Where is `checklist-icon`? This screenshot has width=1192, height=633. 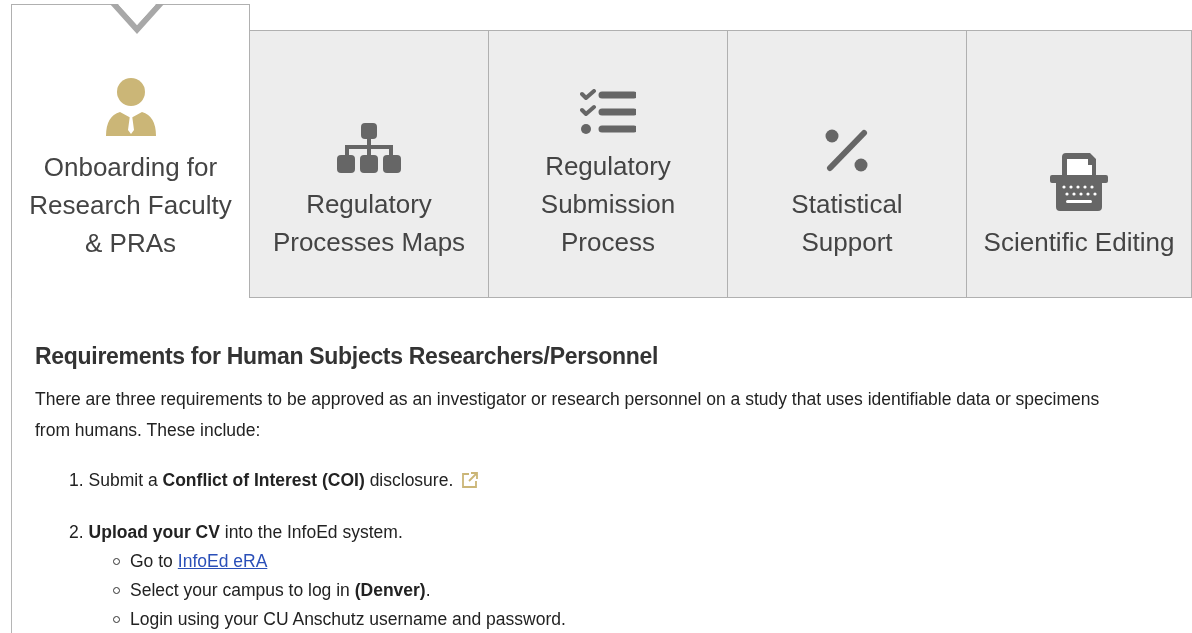
checklist-icon is located at coordinates (608, 112).